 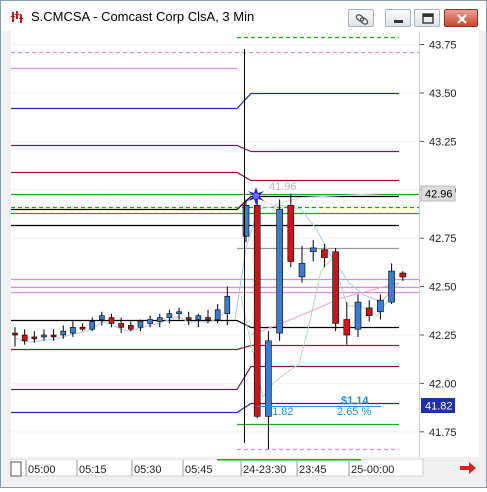 I want to click on restore-button, so click(x=427, y=18).